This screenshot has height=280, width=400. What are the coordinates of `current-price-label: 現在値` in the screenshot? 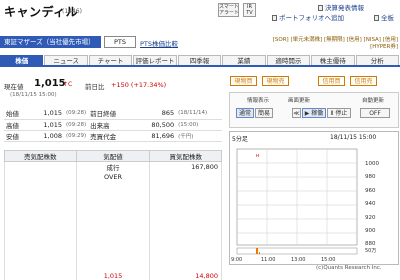 It's located at (14, 87).